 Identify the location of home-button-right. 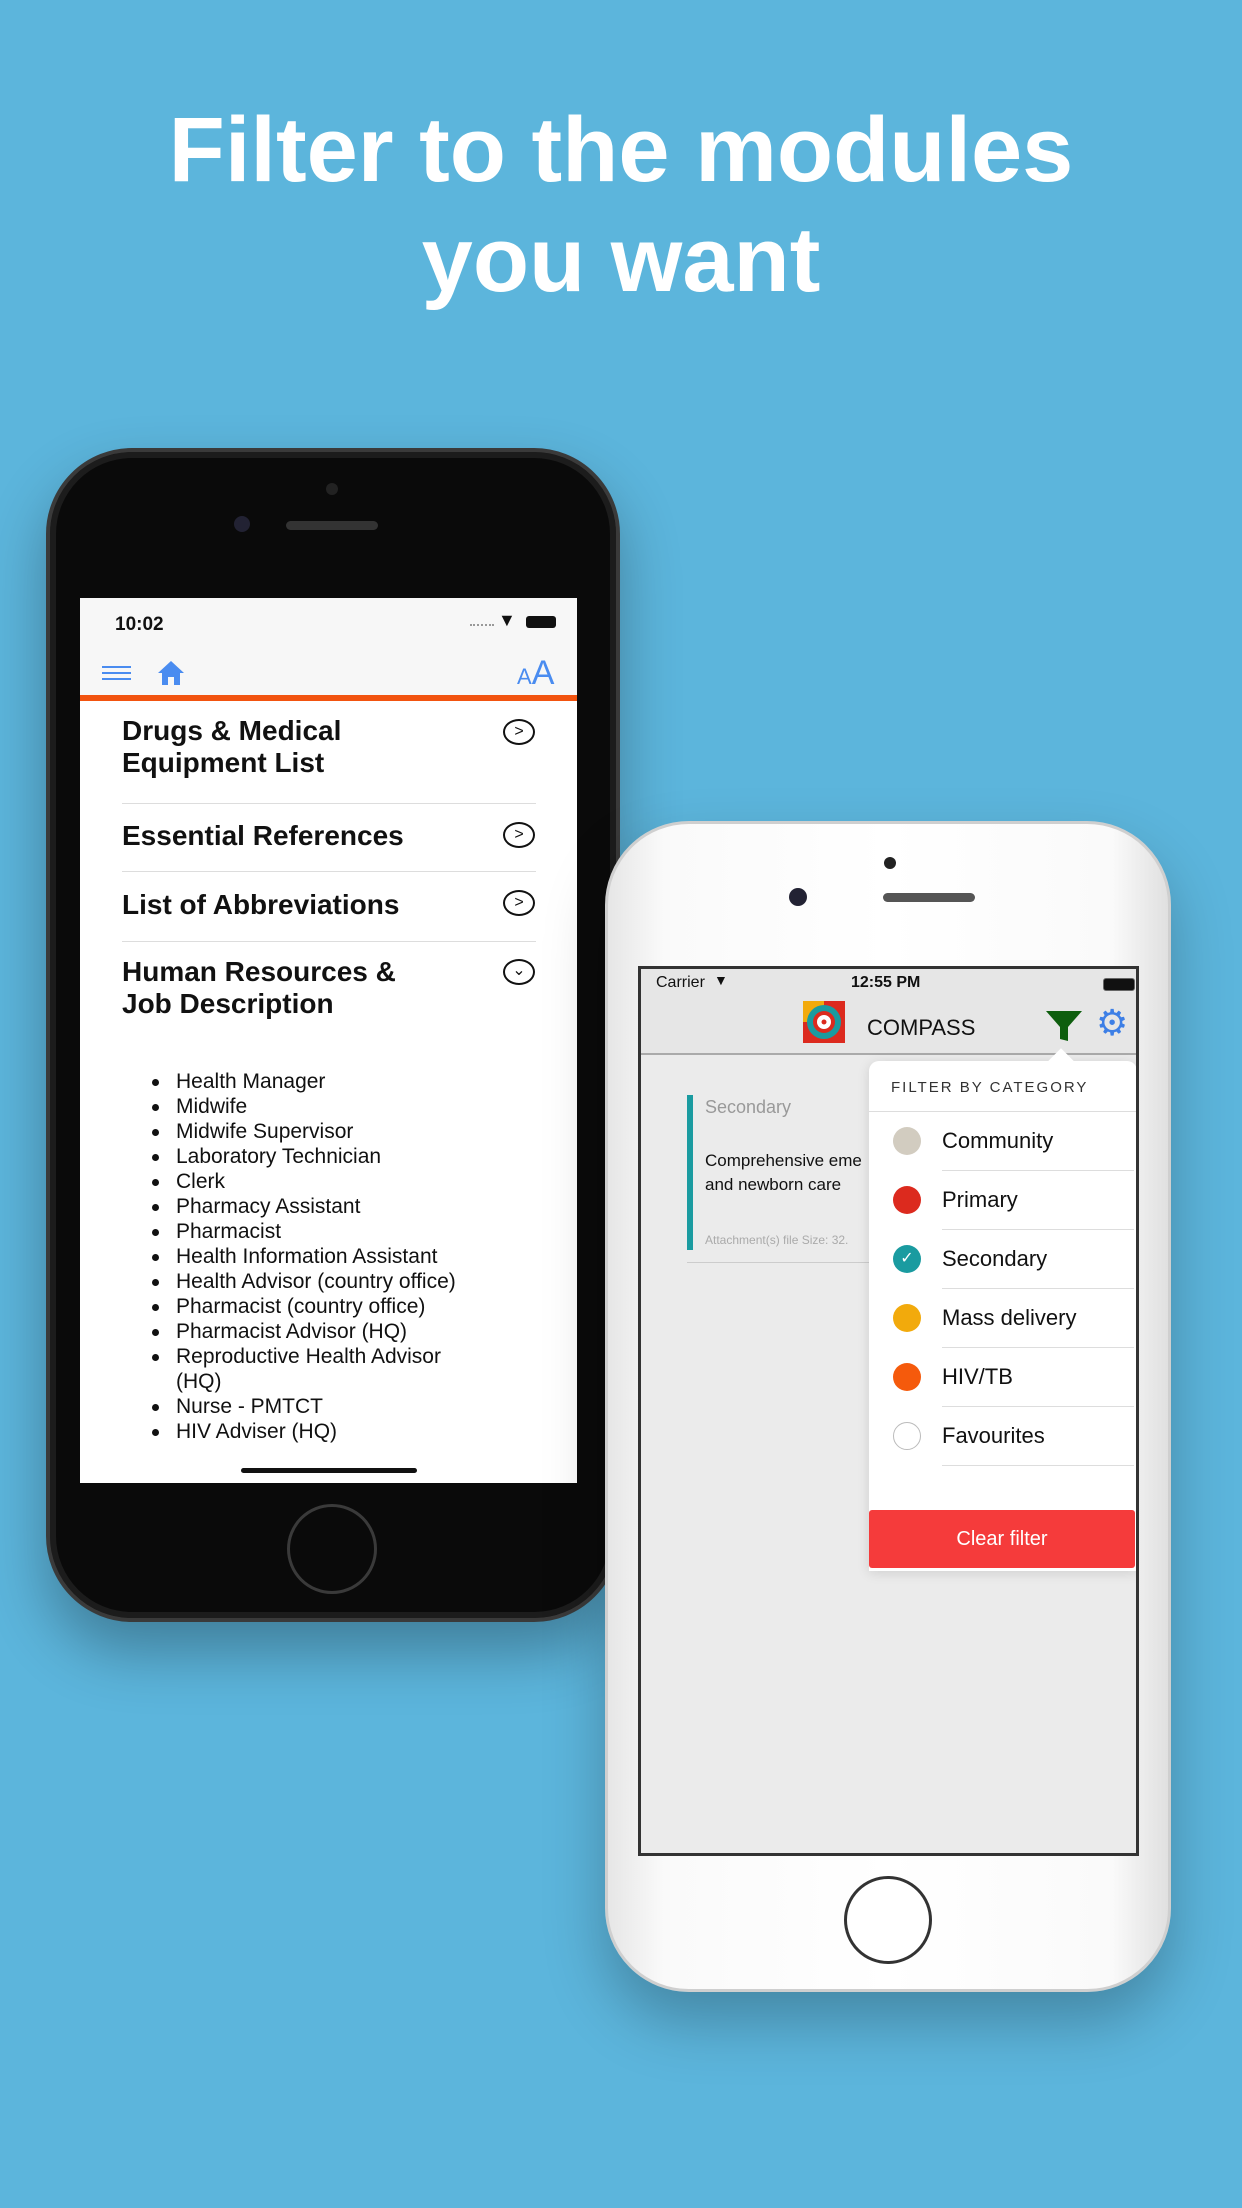
(888, 1920).